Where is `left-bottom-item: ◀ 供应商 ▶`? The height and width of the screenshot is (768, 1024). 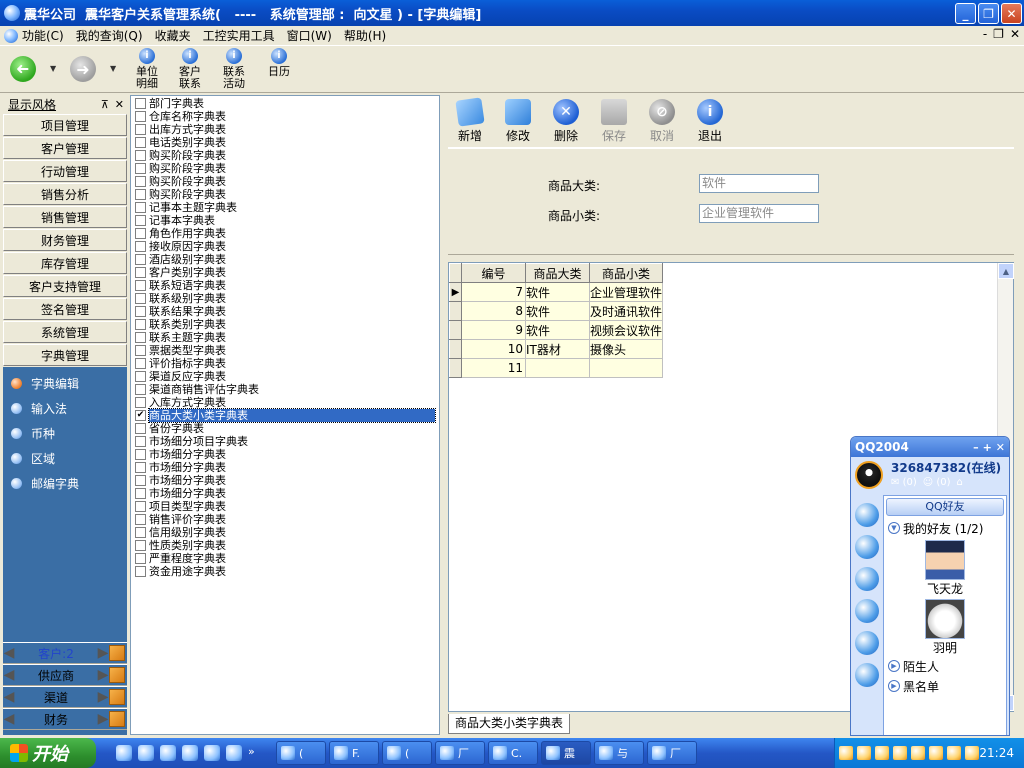 left-bottom-item: ◀ 供应商 ▶ is located at coordinates (65, 675).